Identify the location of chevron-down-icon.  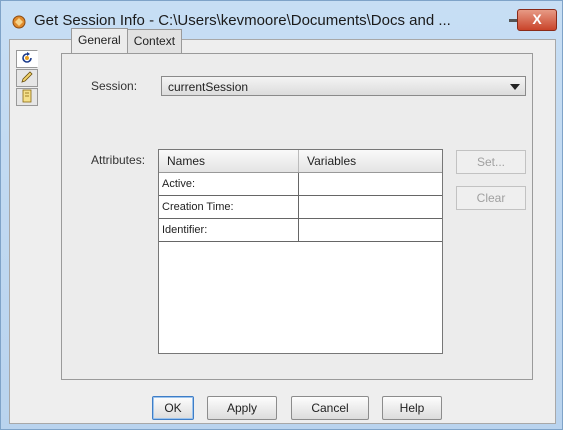
(515, 87).